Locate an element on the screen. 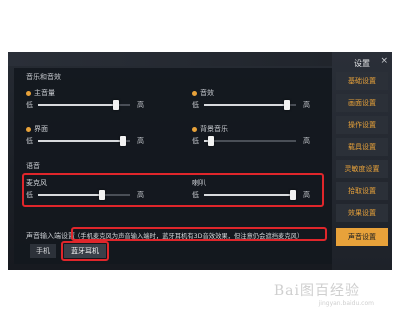  option-interface: 界面 低 高 is located at coordinates (85, 136).